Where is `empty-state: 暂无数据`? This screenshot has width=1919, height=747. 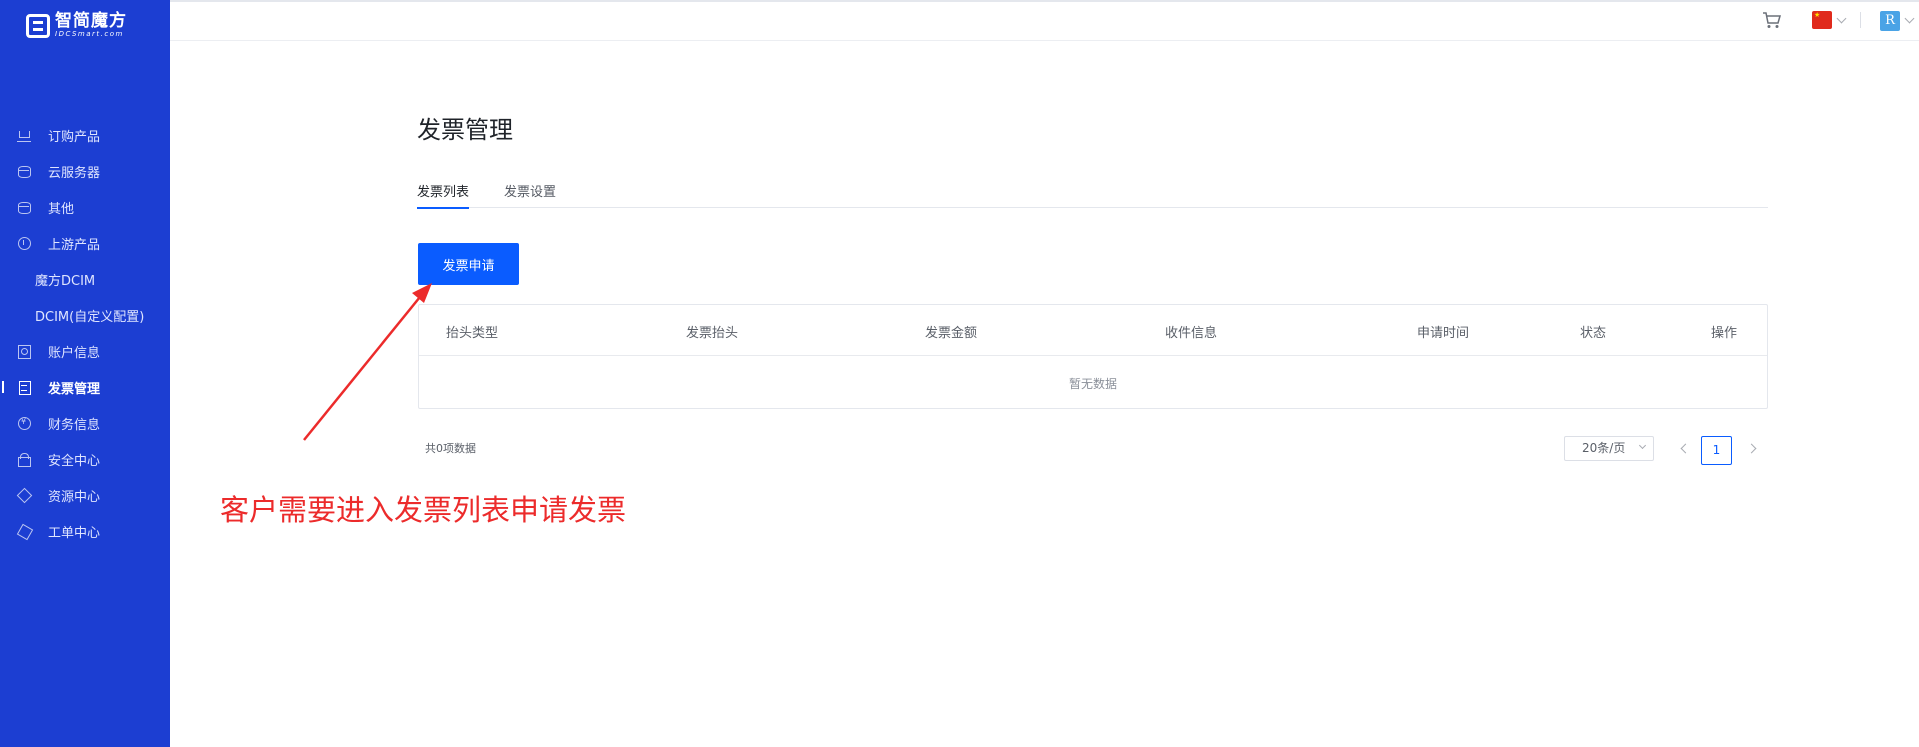 empty-state: 暂无数据 is located at coordinates (1092, 384).